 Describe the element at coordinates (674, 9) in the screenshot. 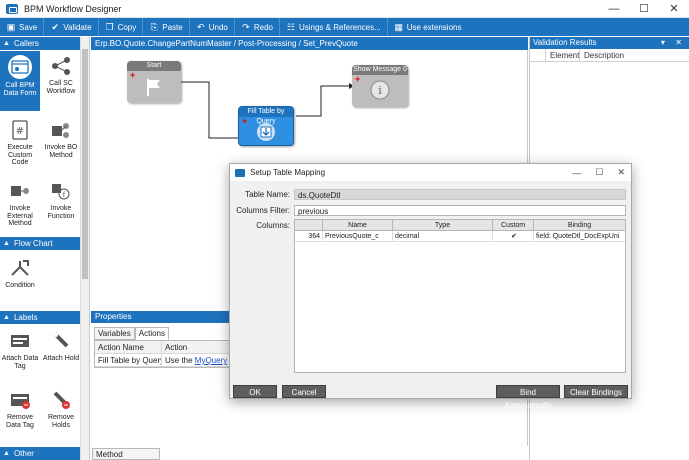

I see `close-button: ✕` at that location.